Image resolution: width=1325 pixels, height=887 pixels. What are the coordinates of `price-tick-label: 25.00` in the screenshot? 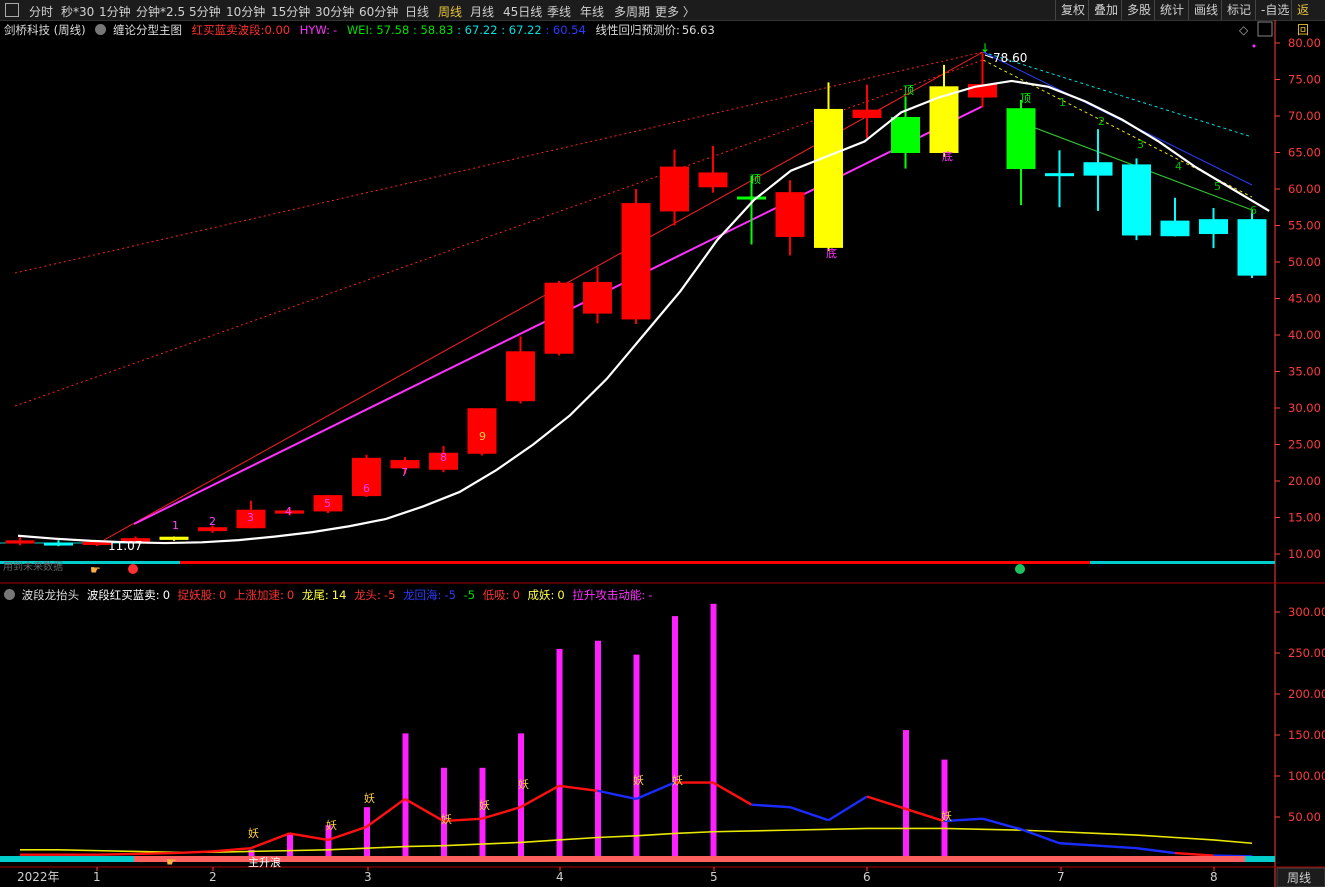 It's located at (1304, 445).